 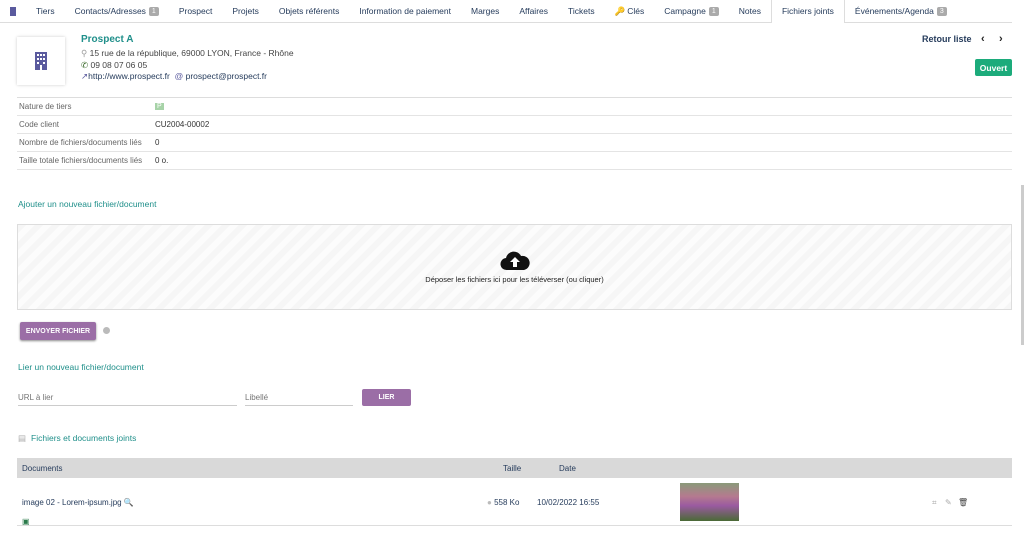 I want to click on next-icon: ›, so click(x=1001, y=39).